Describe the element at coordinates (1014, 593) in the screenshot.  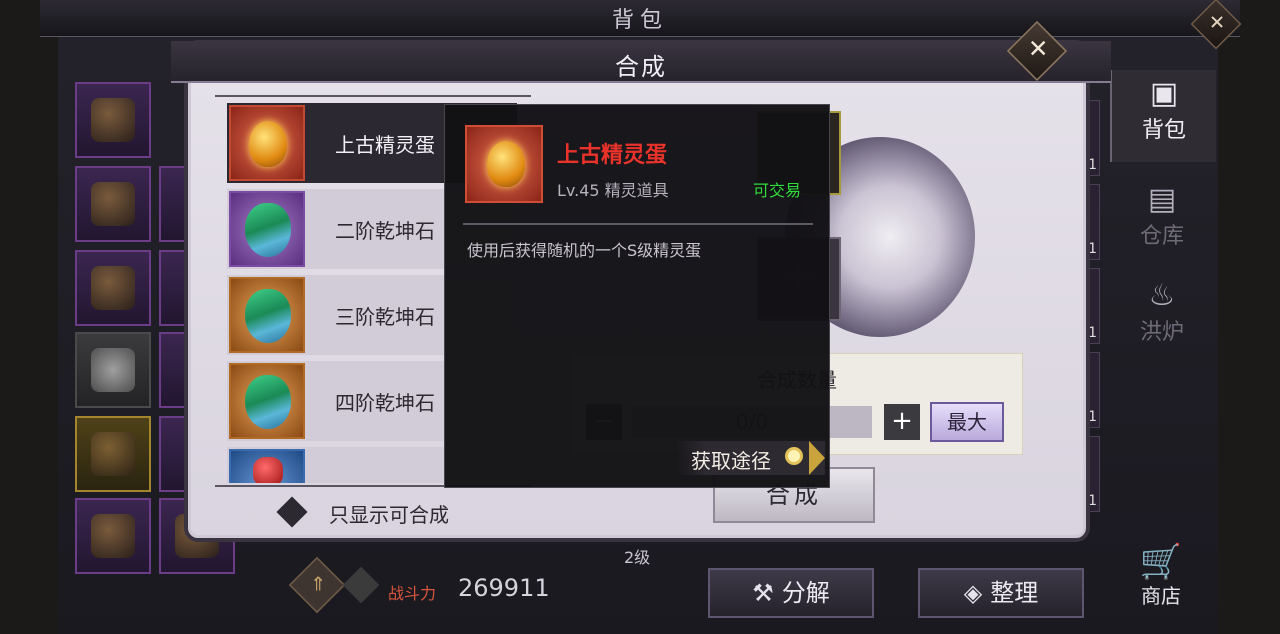
I see `sort-label: 整理` at that location.